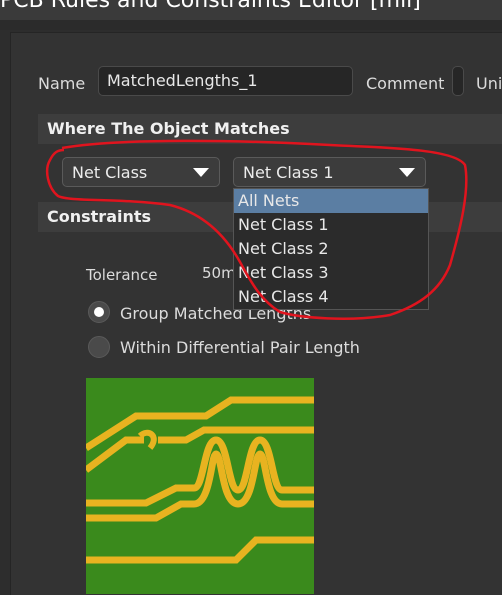 The image size is (502, 595). Describe the element at coordinates (240, 347) in the screenshot. I see `diff-pair-label: Within Differential Pair Length` at that location.